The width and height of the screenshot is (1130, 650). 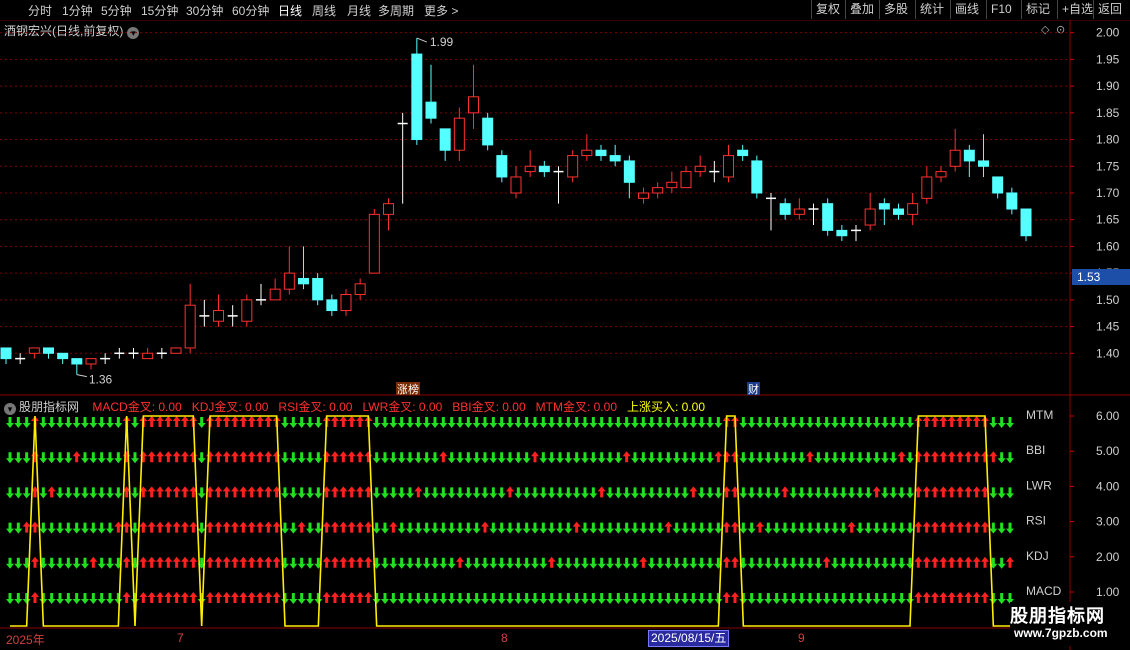 What do you see at coordinates (1108, 592) in the screenshot?
I see `ind-tick-label: 1.00` at bounding box center [1108, 592].